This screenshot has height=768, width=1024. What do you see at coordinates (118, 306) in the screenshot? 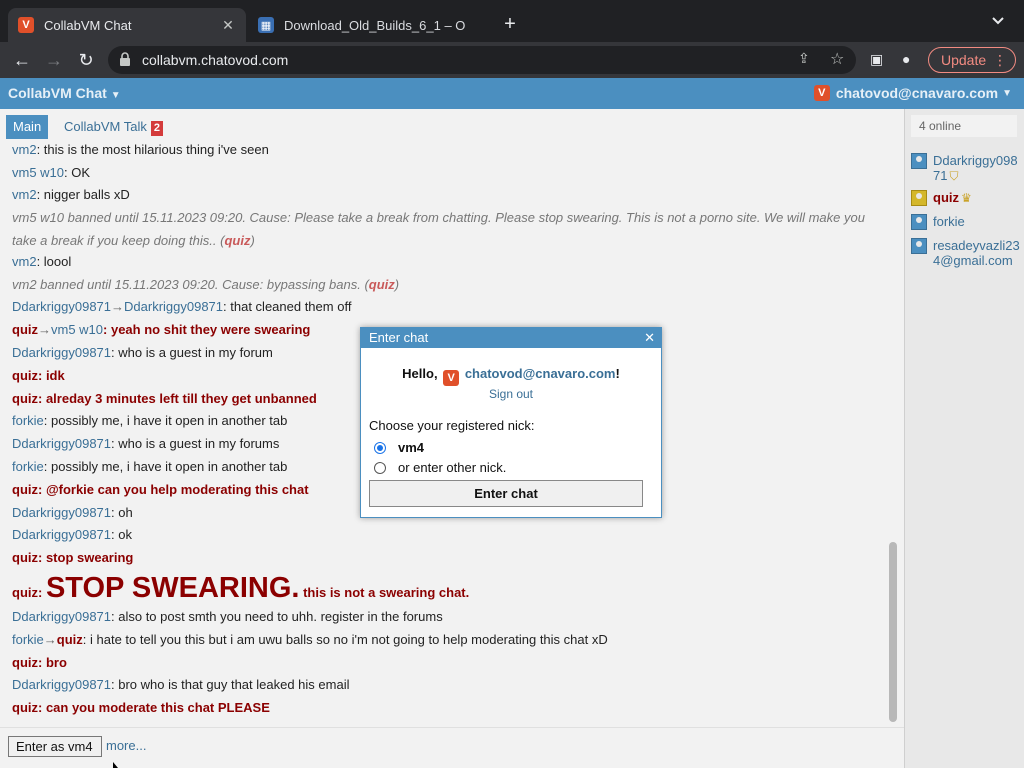
I see `arrow-icon: →` at bounding box center [118, 306].